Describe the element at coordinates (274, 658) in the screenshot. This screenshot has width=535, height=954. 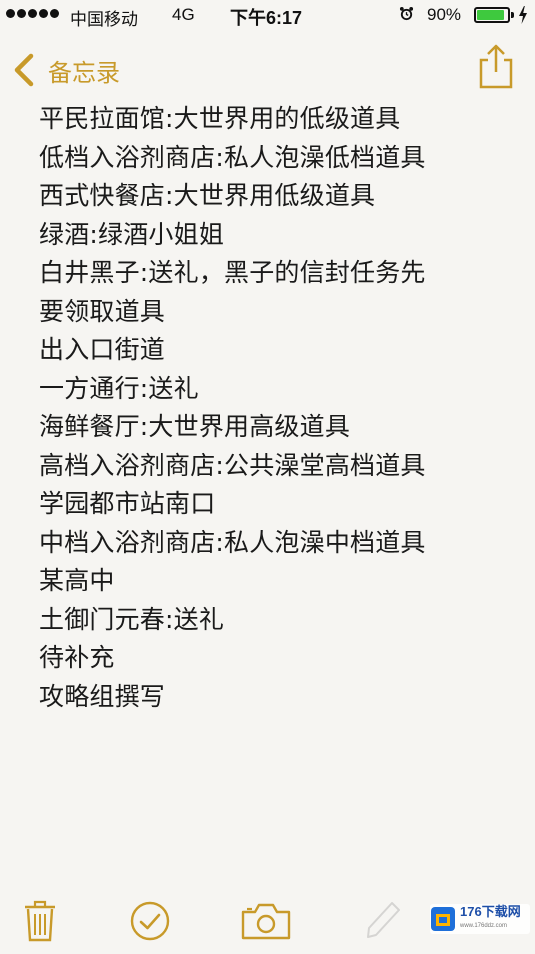
I see `note-line: 待补充` at that location.